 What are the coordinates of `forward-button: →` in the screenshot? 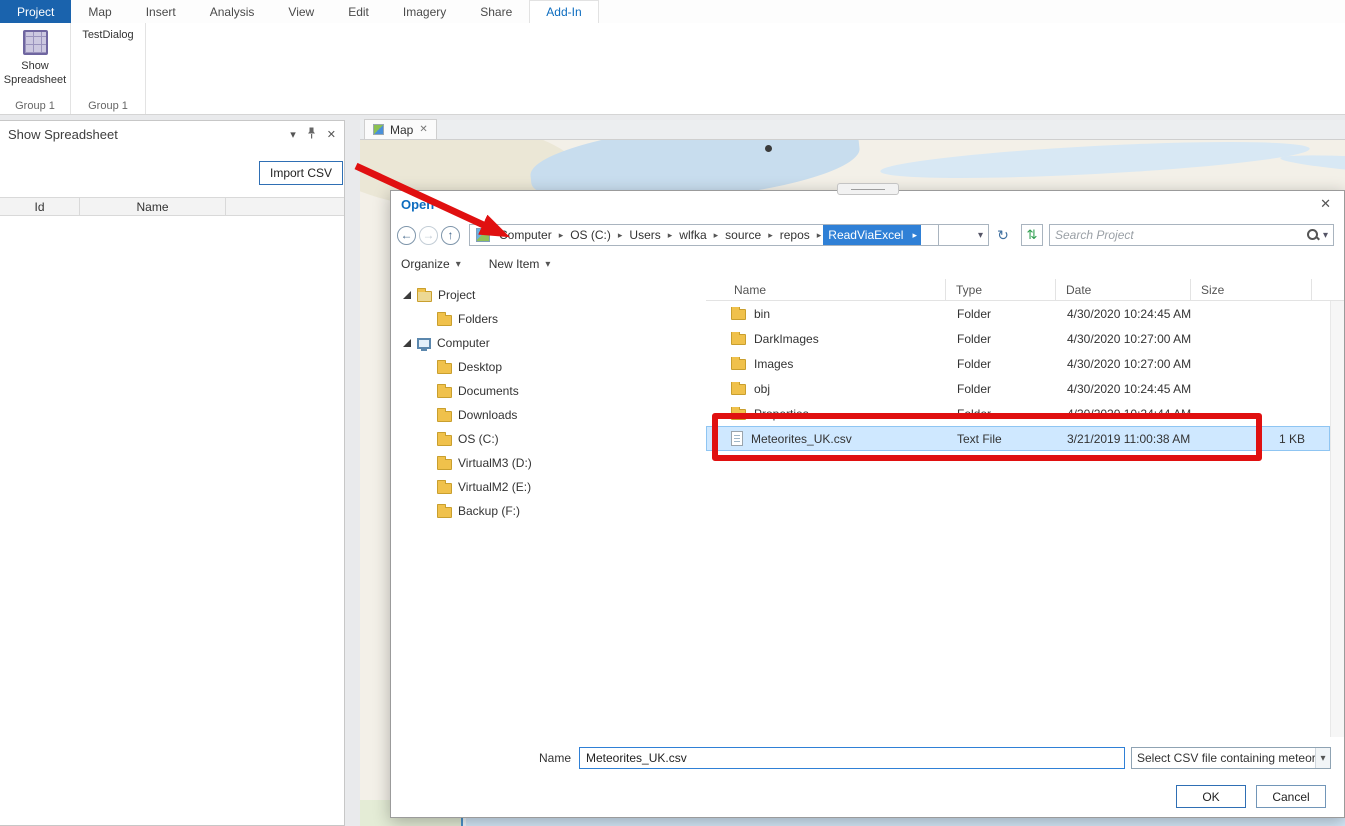 It's located at (428, 235).